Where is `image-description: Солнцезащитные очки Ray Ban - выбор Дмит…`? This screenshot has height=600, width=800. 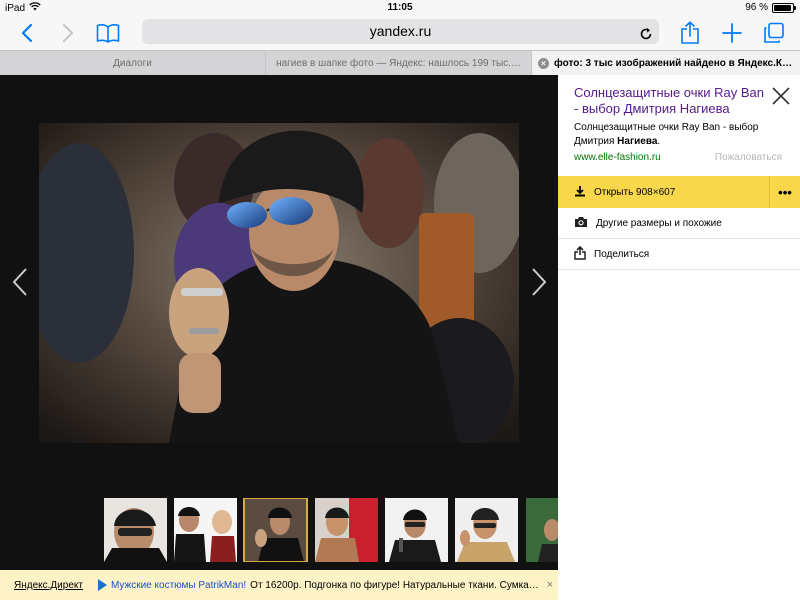 image-description: Солнцезащитные очки Ray Ban - выбор Дмит… is located at coordinates (666, 134).